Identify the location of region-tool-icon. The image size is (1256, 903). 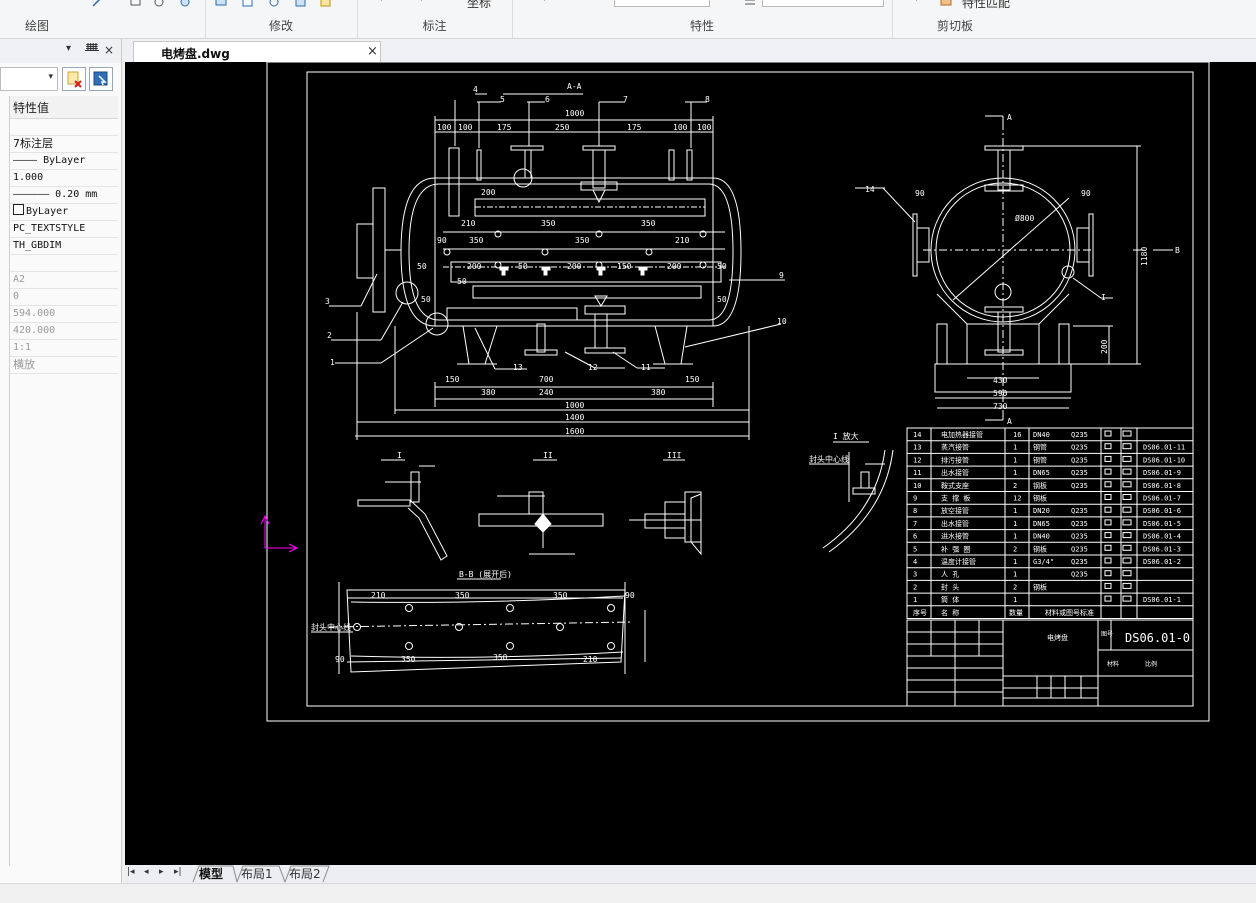
(185, 3).